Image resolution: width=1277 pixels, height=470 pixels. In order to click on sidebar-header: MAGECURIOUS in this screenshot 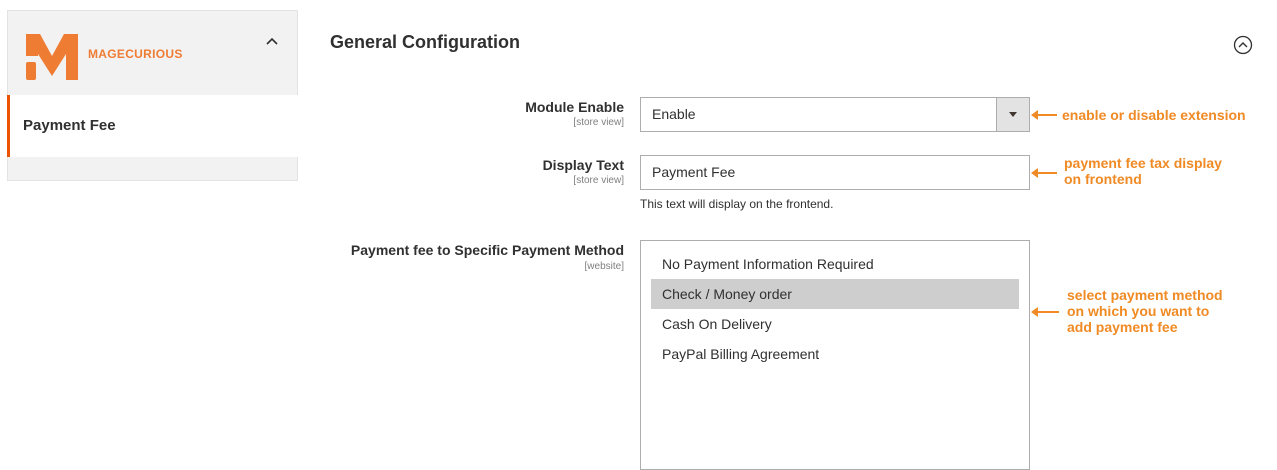, I will do `click(152, 54)`.